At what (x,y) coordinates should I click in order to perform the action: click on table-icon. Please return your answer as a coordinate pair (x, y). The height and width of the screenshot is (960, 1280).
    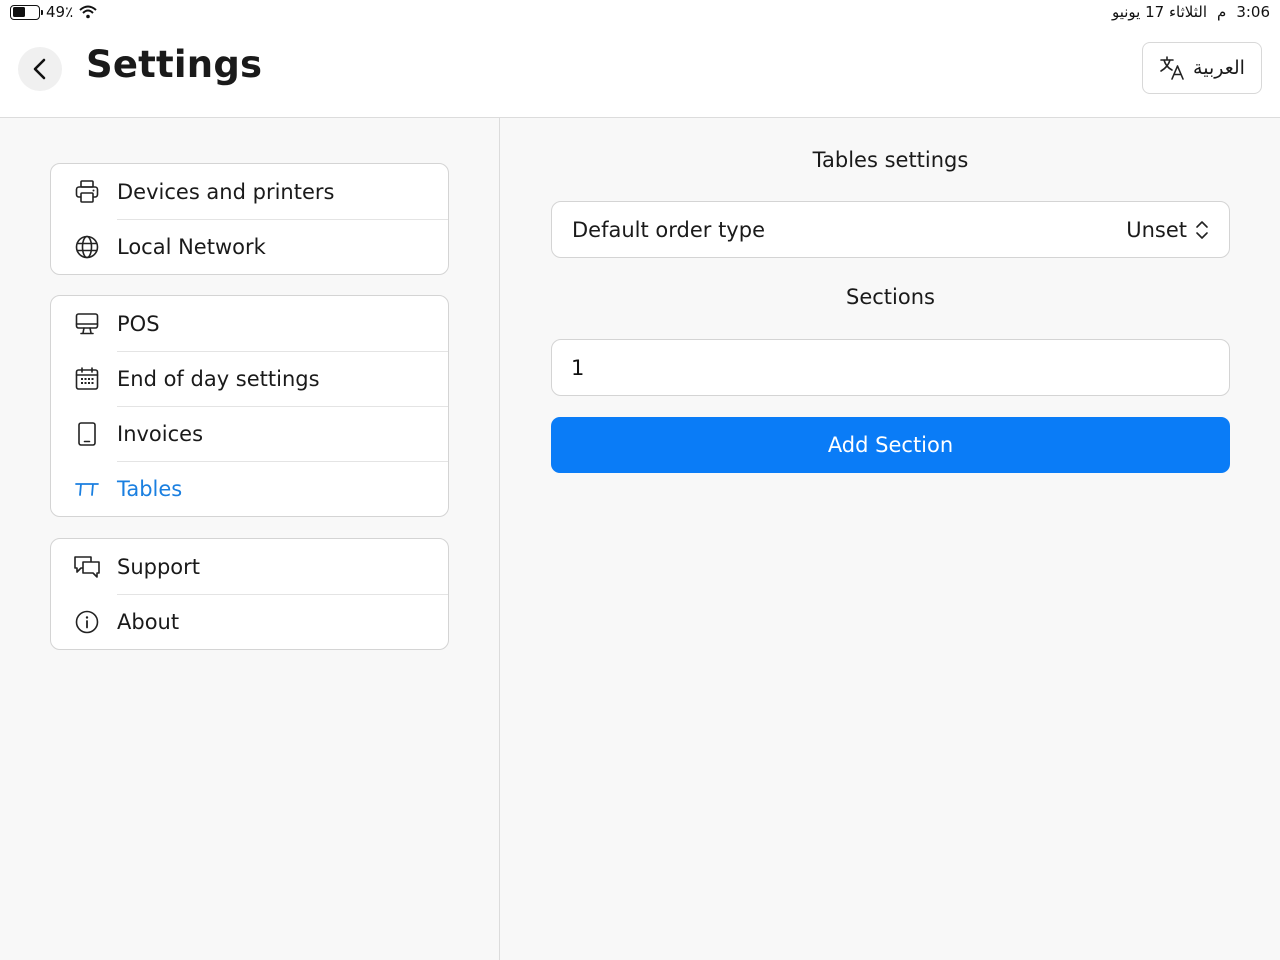
    Looking at the image, I should click on (87, 489).